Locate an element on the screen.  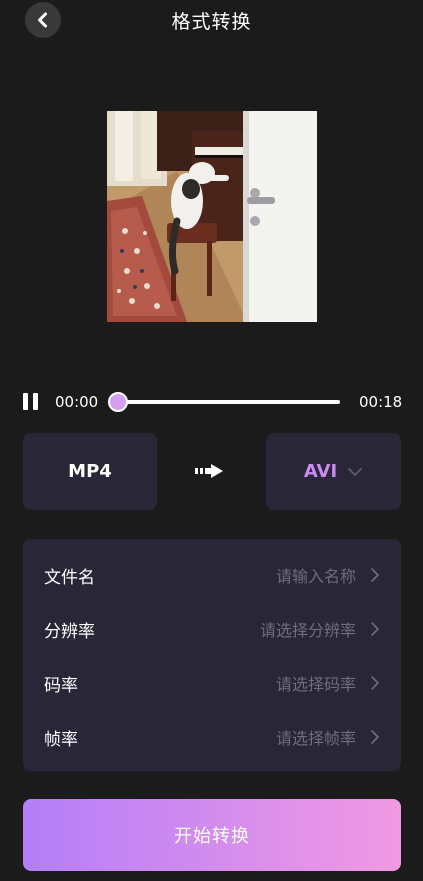
start-convert-label: 开始转换 is located at coordinates (212, 836).